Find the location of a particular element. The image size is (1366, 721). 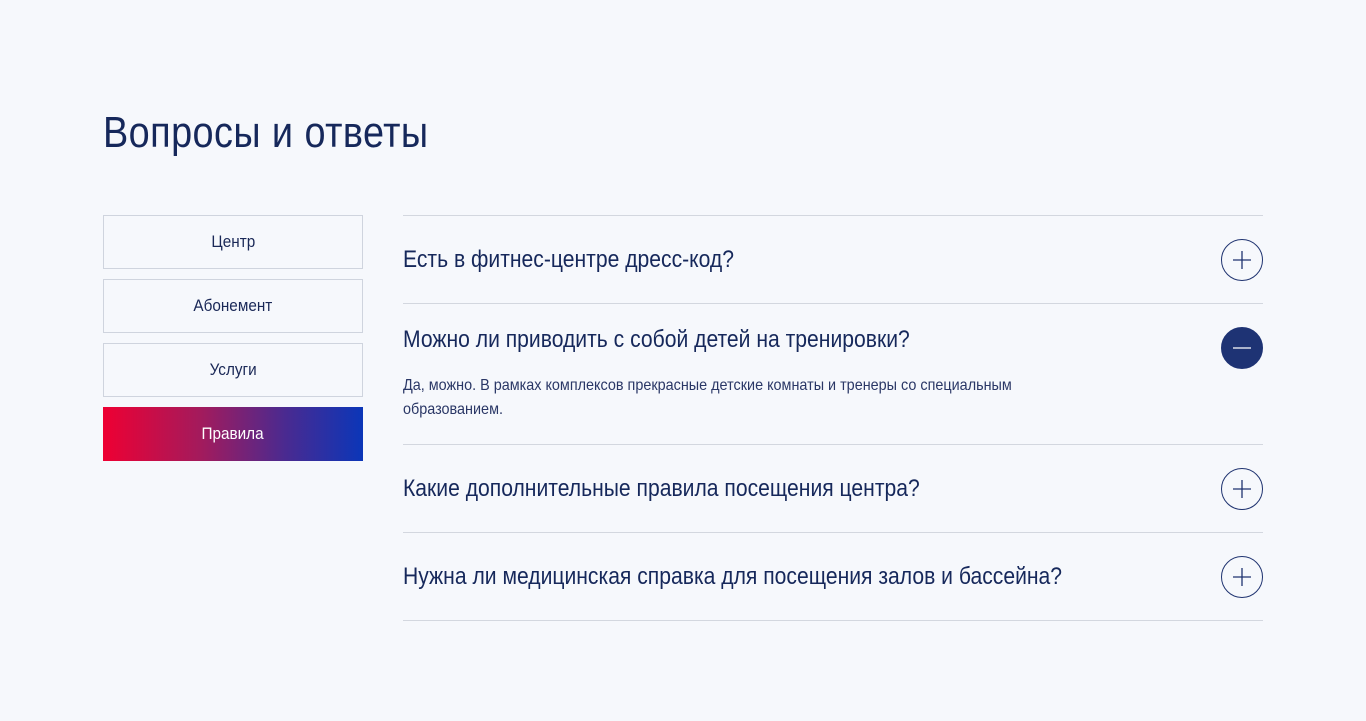

sidebar-item-label: Центр is located at coordinates (233, 241).